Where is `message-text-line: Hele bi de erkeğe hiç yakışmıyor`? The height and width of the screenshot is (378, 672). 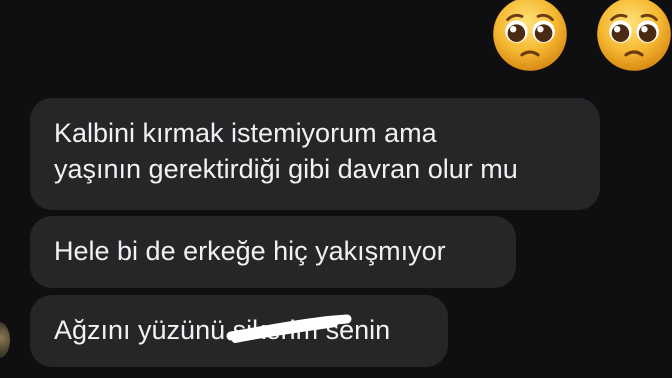
message-text-line: Hele bi de erkeğe hiç yakışmıyor is located at coordinates (250, 251).